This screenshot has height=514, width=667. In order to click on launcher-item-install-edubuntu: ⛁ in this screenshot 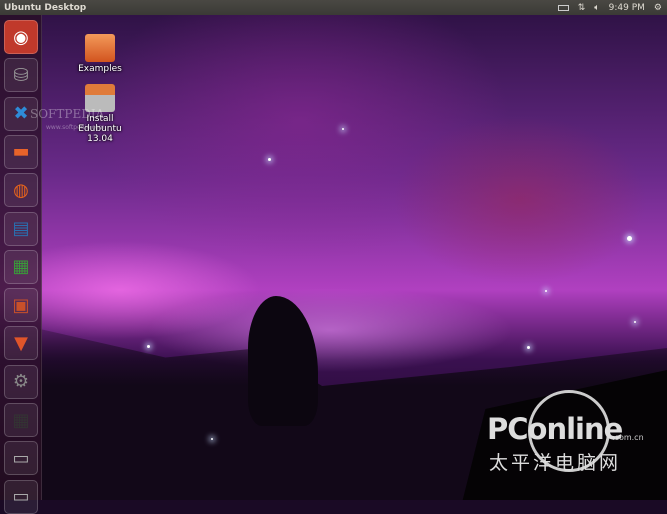, I will do `click(21, 75)`.